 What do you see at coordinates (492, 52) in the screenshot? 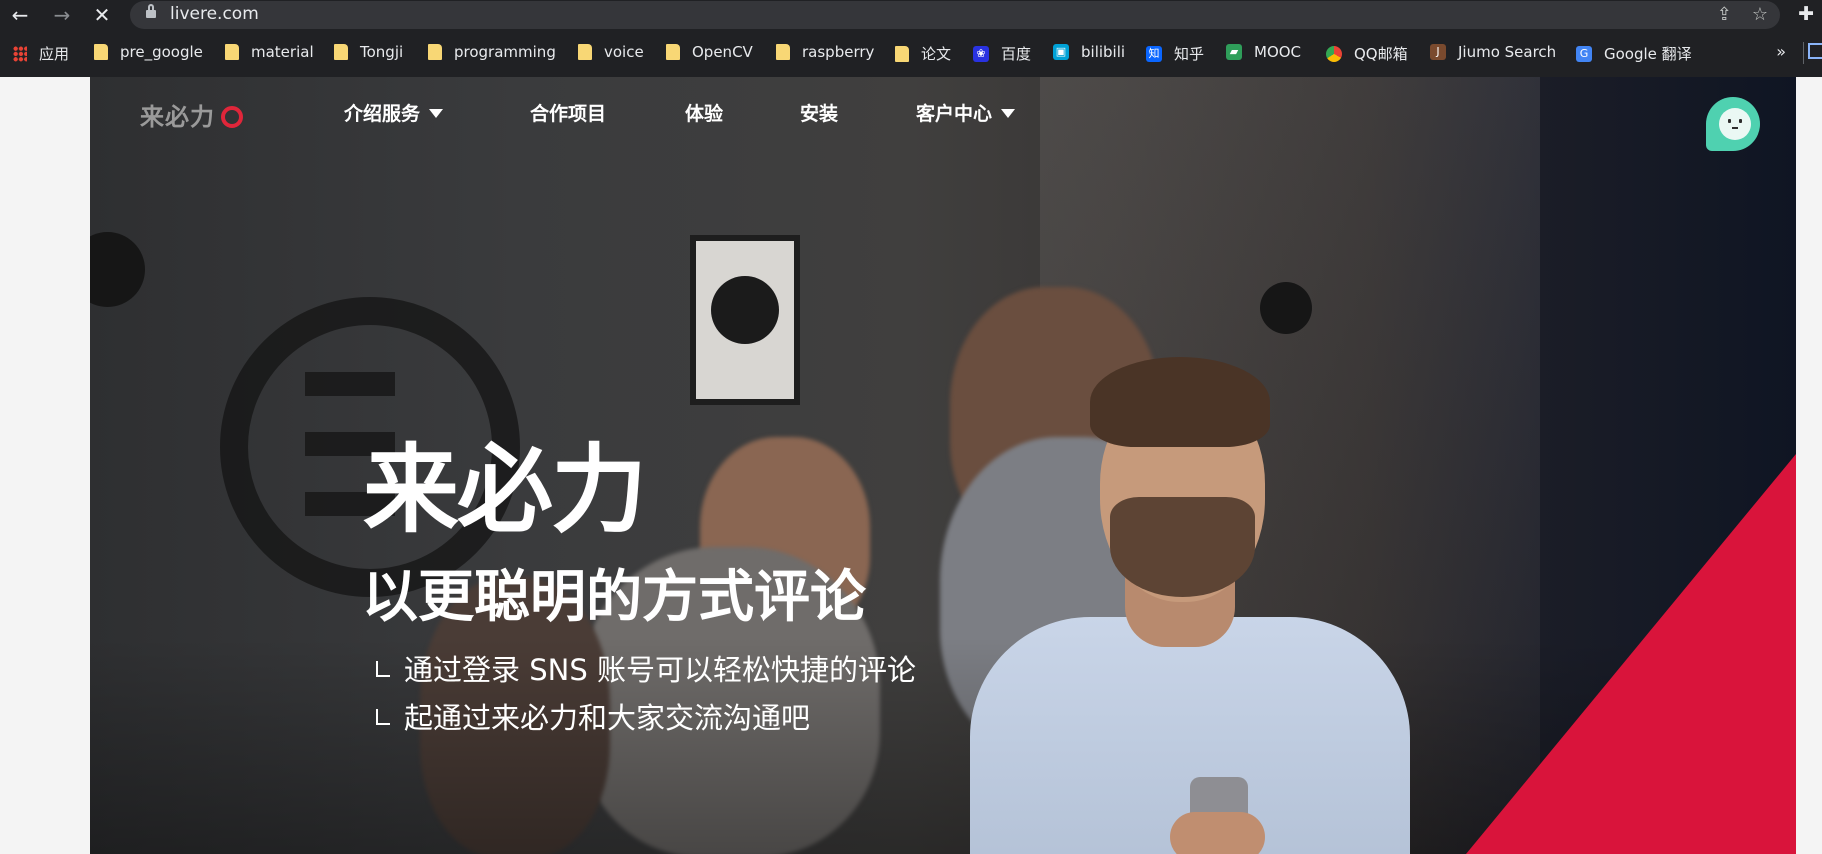
I see `bookmark-programming: programming` at bounding box center [492, 52].